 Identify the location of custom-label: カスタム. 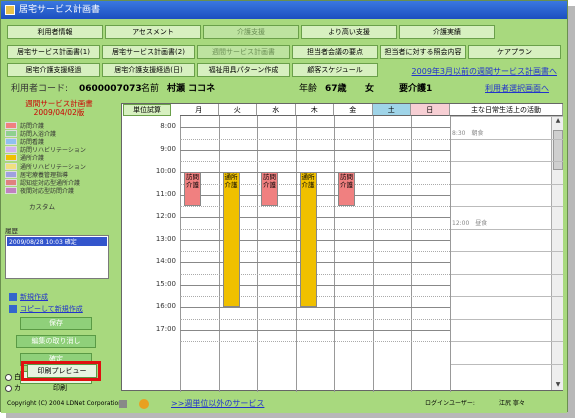
(42, 206).